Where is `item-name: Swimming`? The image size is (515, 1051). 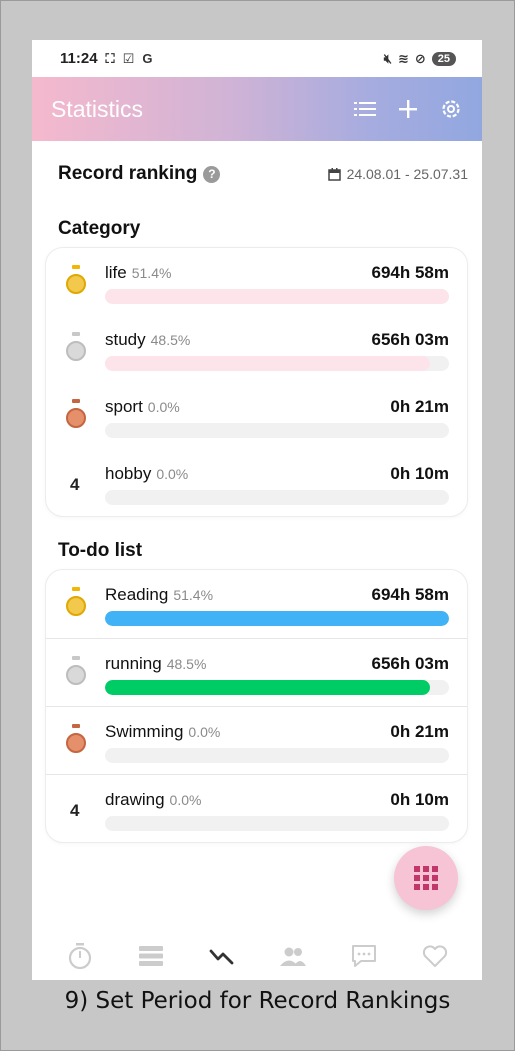
item-name: Swimming is located at coordinates (144, 731).